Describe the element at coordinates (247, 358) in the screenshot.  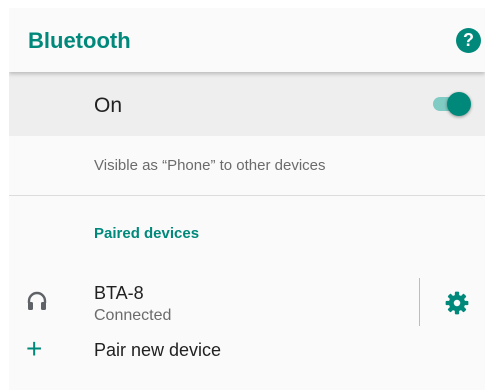
I see `pair-new-device-row: + Pair new device` at that location.